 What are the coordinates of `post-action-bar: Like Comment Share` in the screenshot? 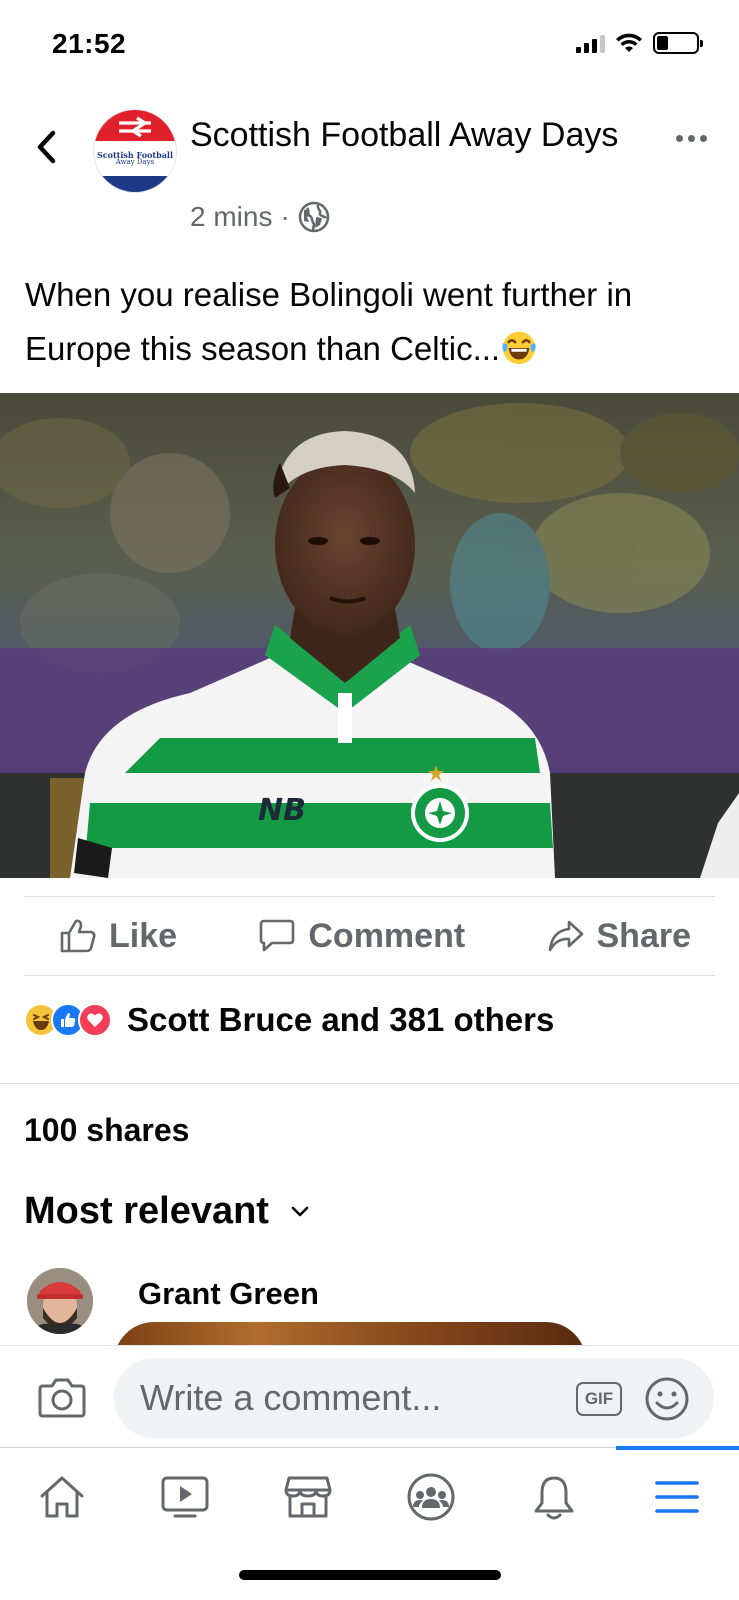 It's located at (369, 936).